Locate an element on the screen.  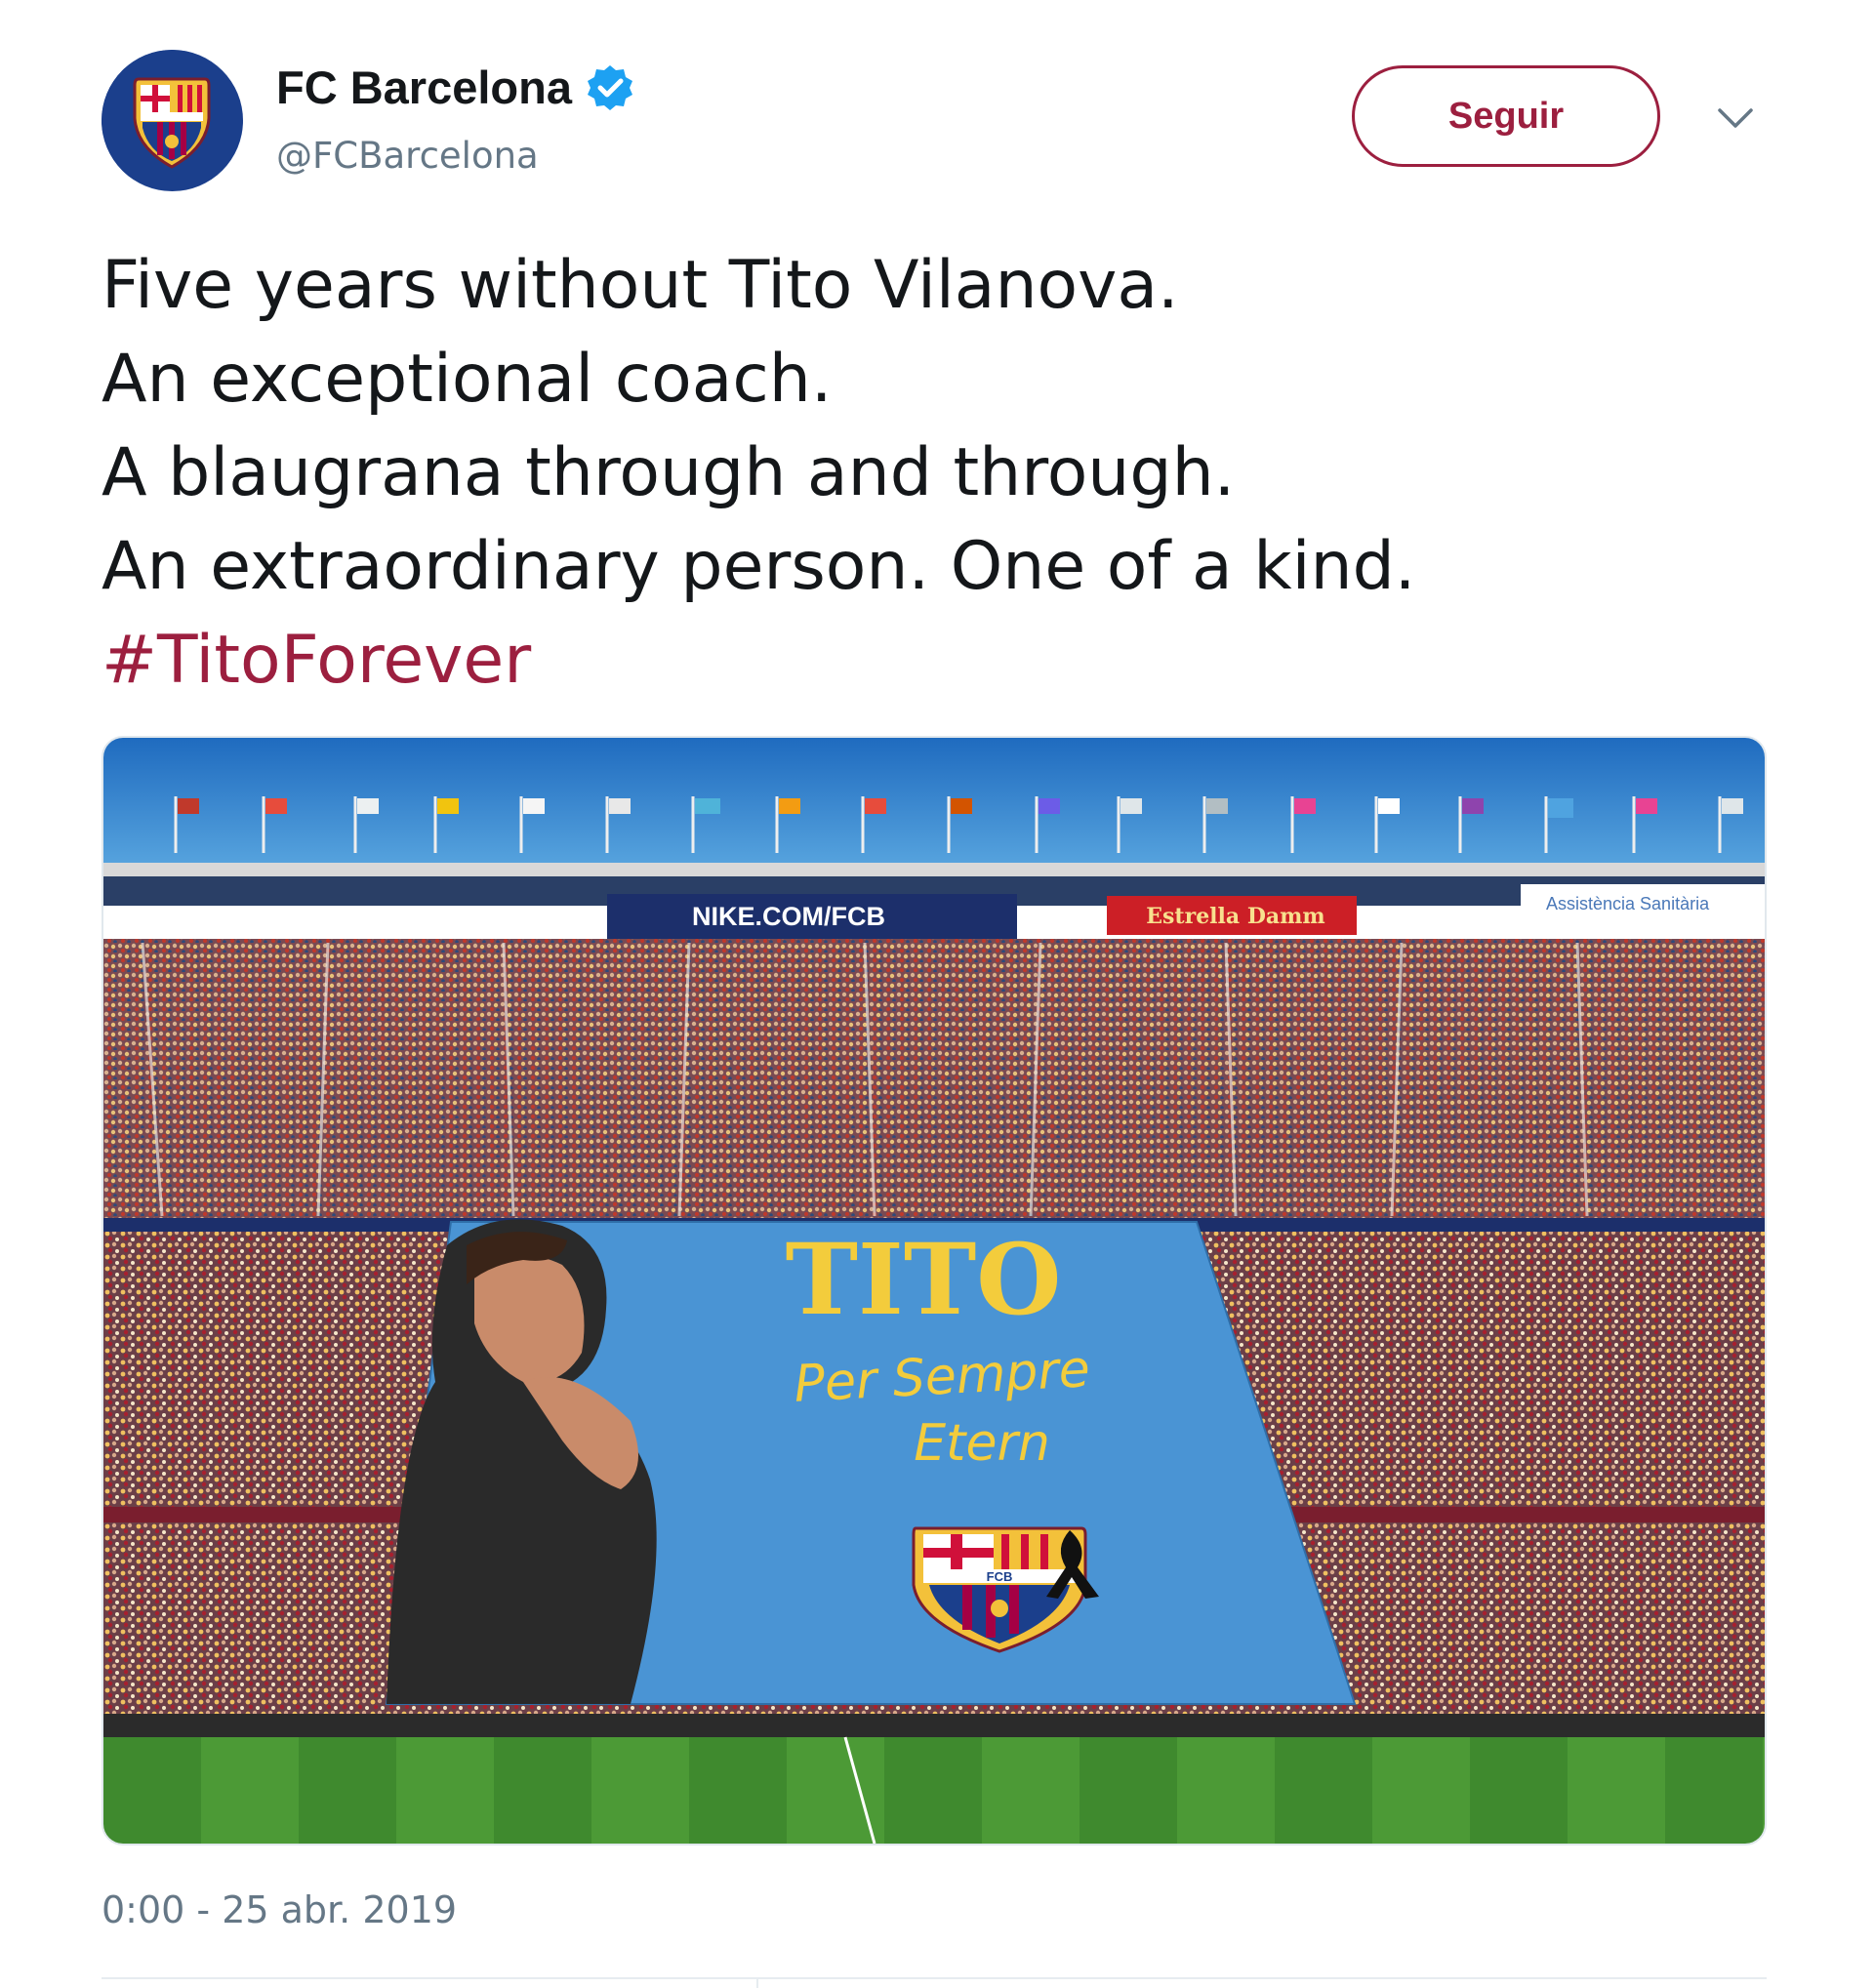
divider is located at coordinates (934, 1978).